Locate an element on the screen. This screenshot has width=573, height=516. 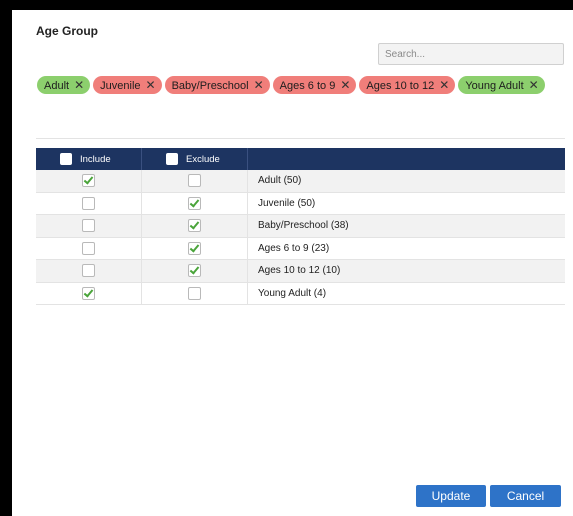
label-column-header is located at coordinates (406, 159).